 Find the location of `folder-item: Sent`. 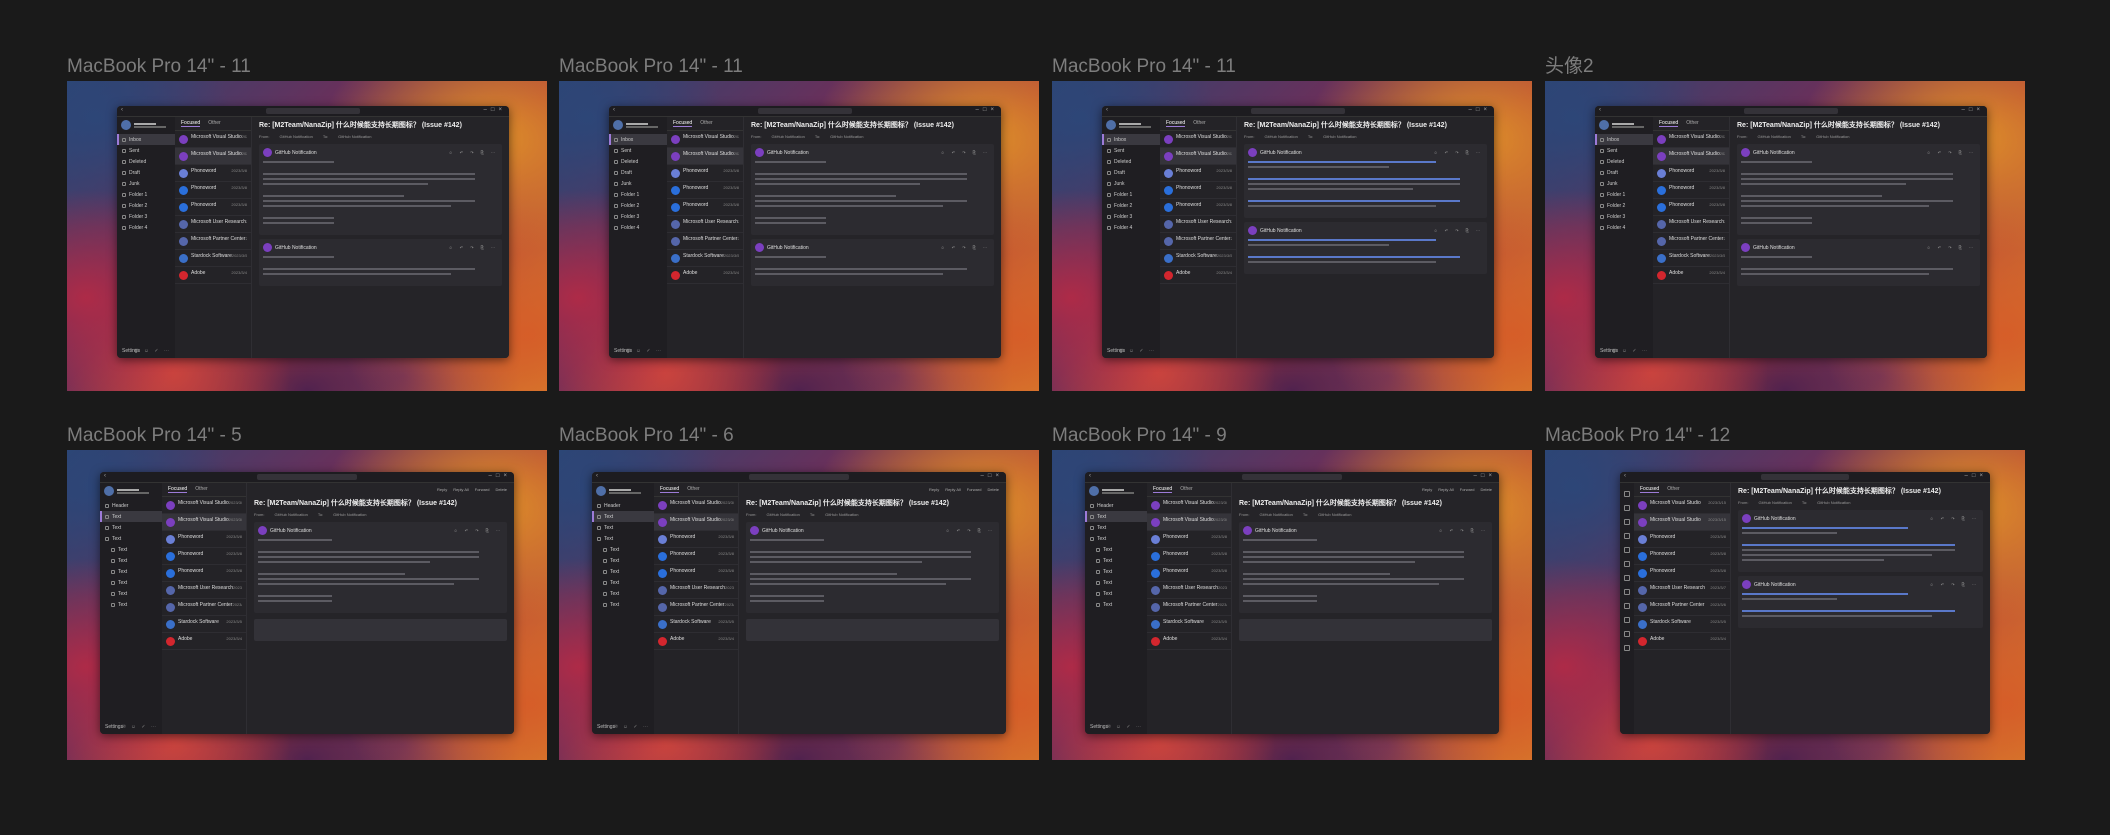

folder-item: Sent is located at coordinates (1131, 150).